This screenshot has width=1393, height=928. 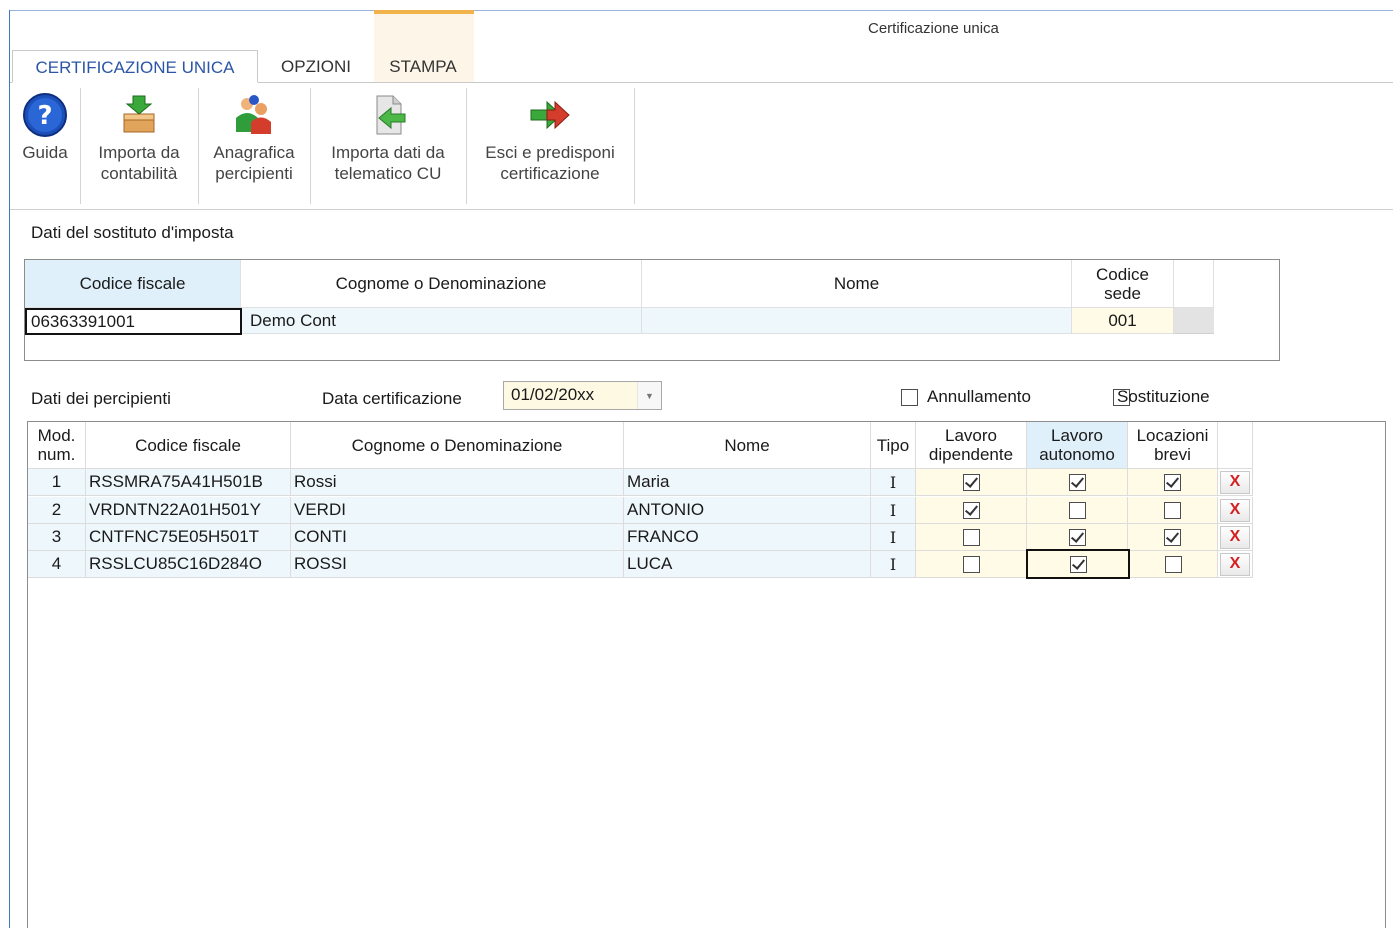 I want to click on anagrafica-label-2: percipienti, so click(x=254, y=173).